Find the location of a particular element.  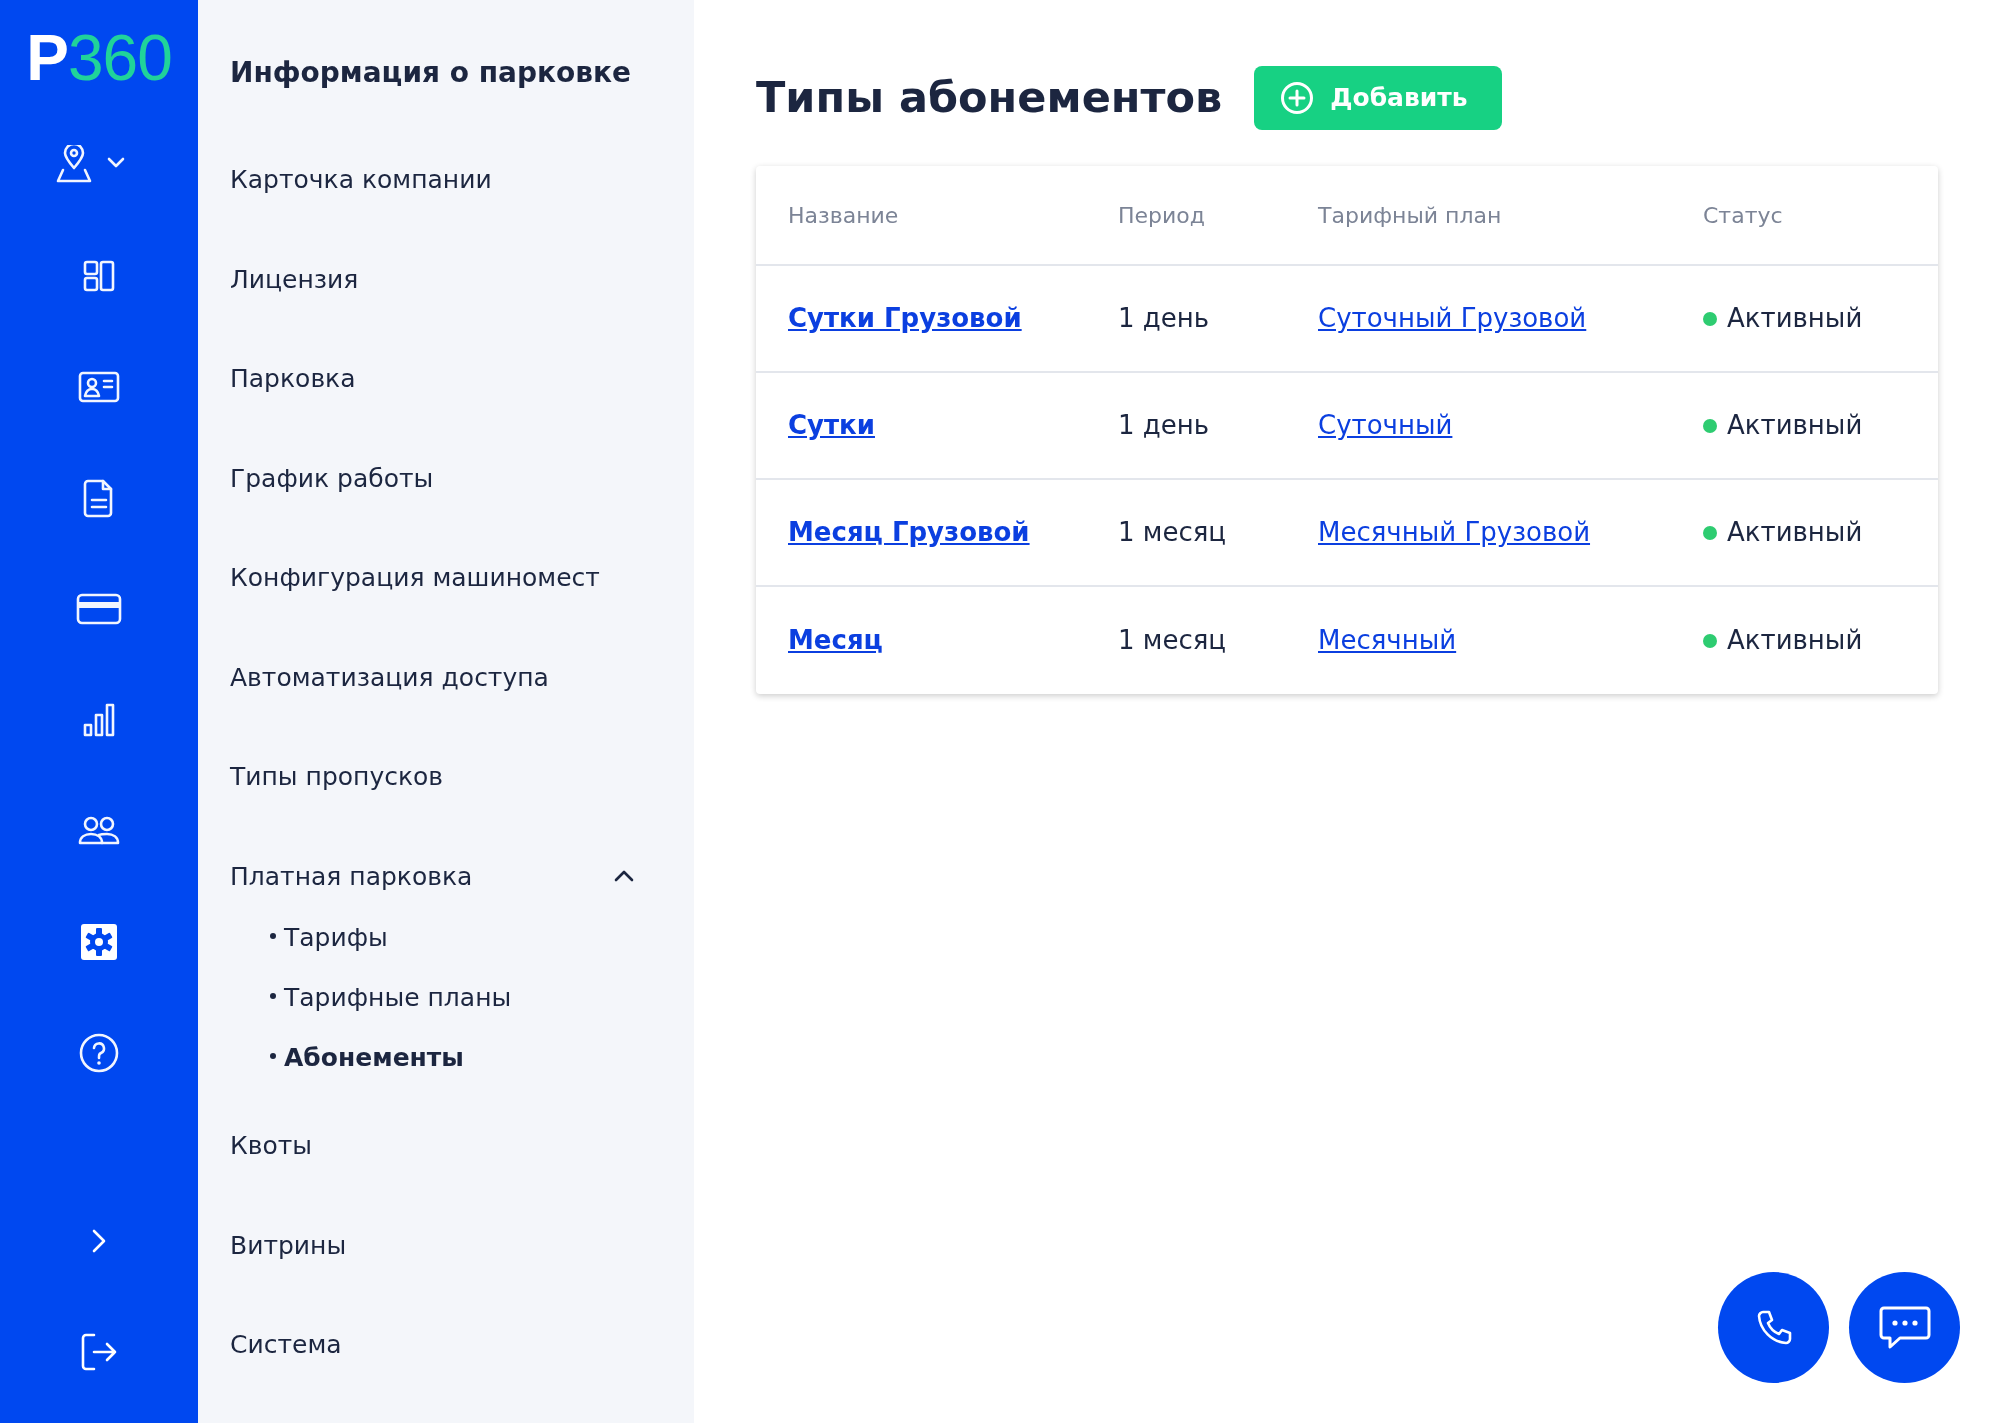

sidebar-item: Парковка is located at coordinates (462, 379).